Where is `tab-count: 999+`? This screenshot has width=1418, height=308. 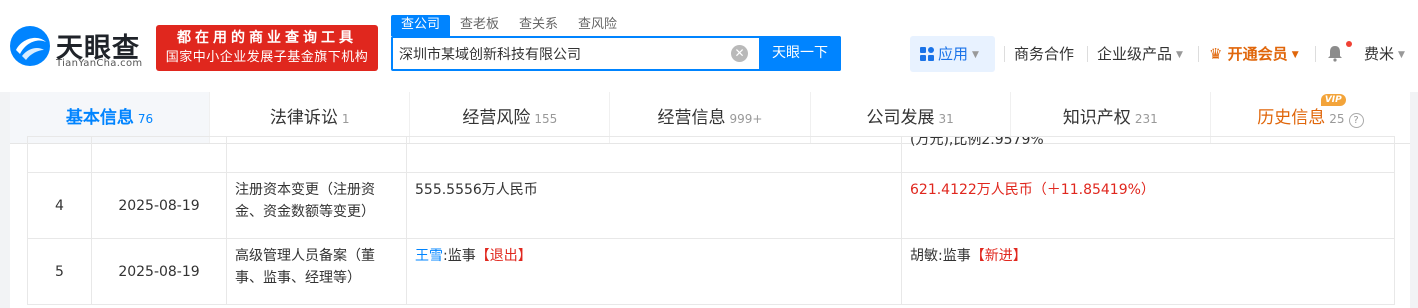
tab-count: 999+ is located at coordinates (746, 119).